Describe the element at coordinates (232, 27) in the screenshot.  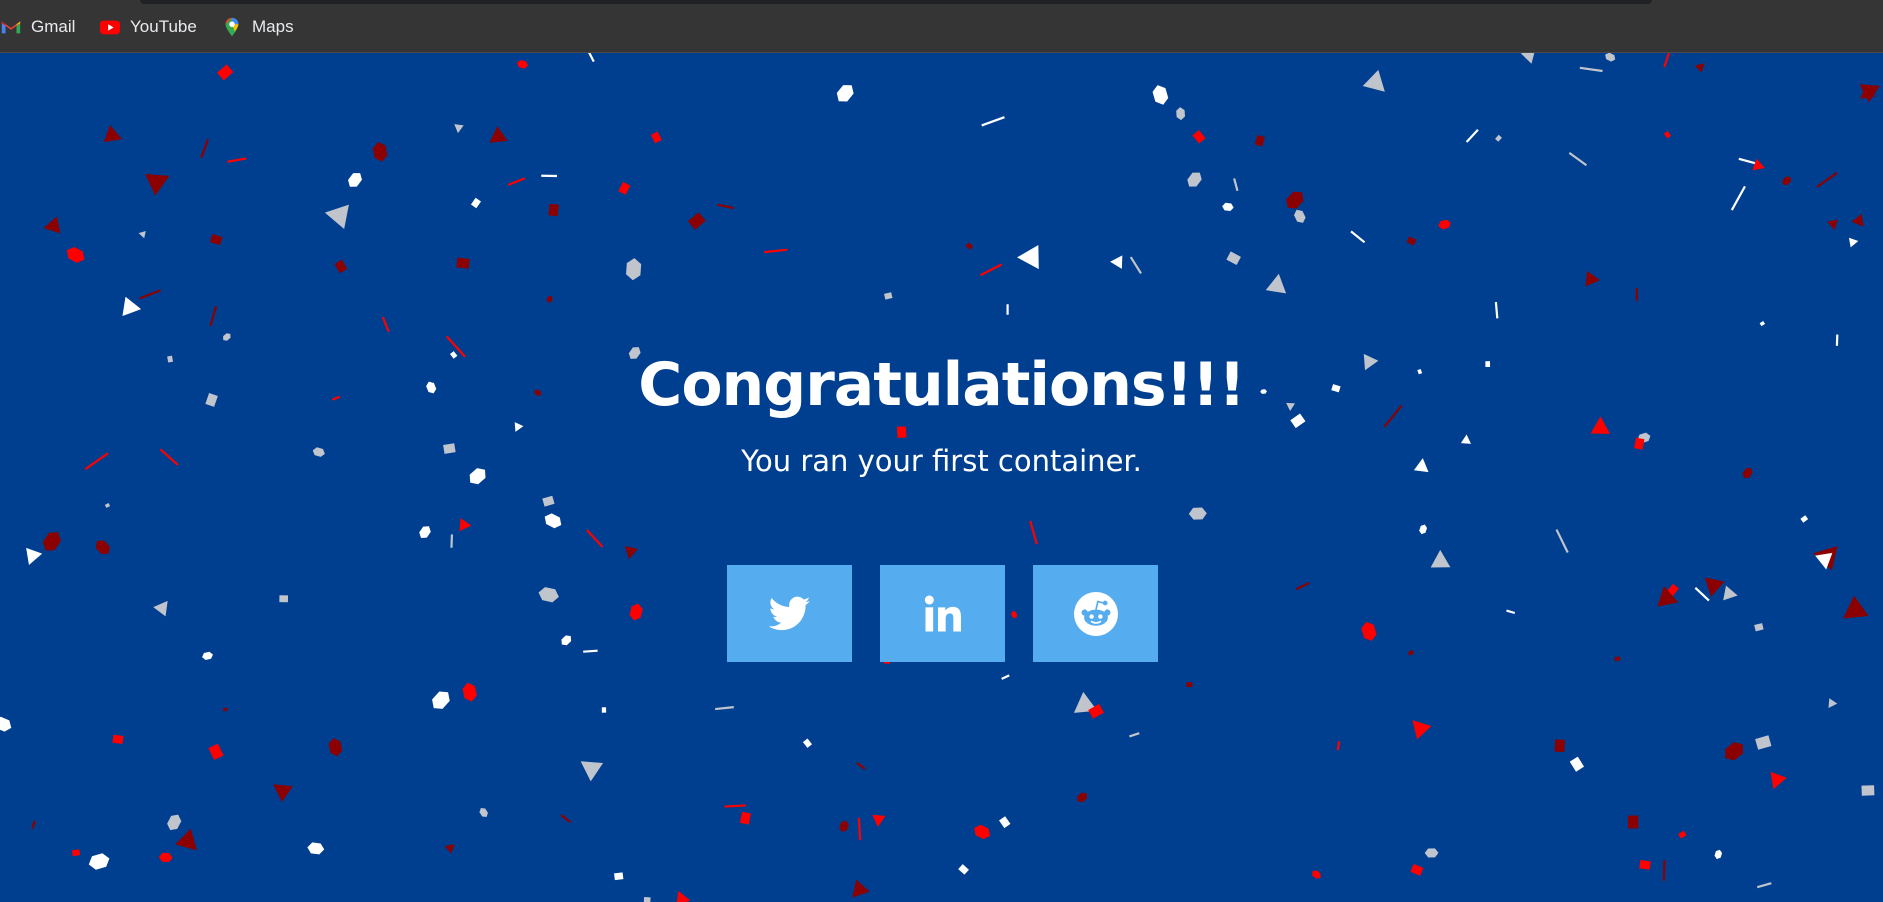
I see `maps-icon` at that location.